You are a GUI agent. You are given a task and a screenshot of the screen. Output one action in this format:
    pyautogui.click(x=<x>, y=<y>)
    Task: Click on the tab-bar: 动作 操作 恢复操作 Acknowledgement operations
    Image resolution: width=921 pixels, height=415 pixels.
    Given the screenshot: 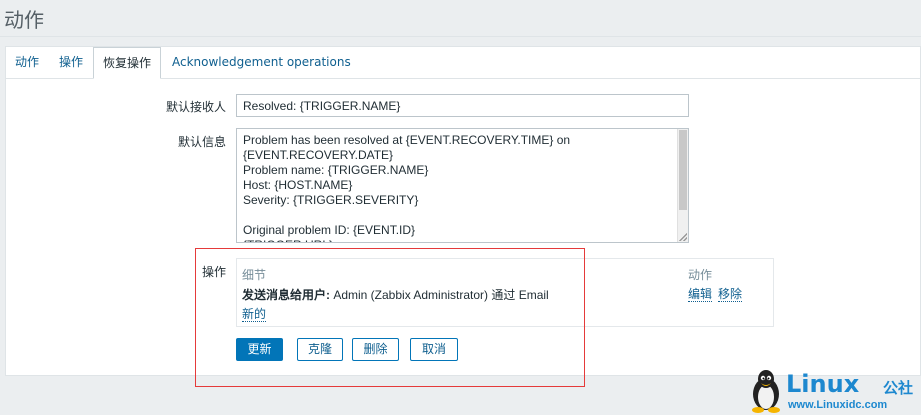 What is the action you would take?
    pyautogui.click(x=463, y=63)
    